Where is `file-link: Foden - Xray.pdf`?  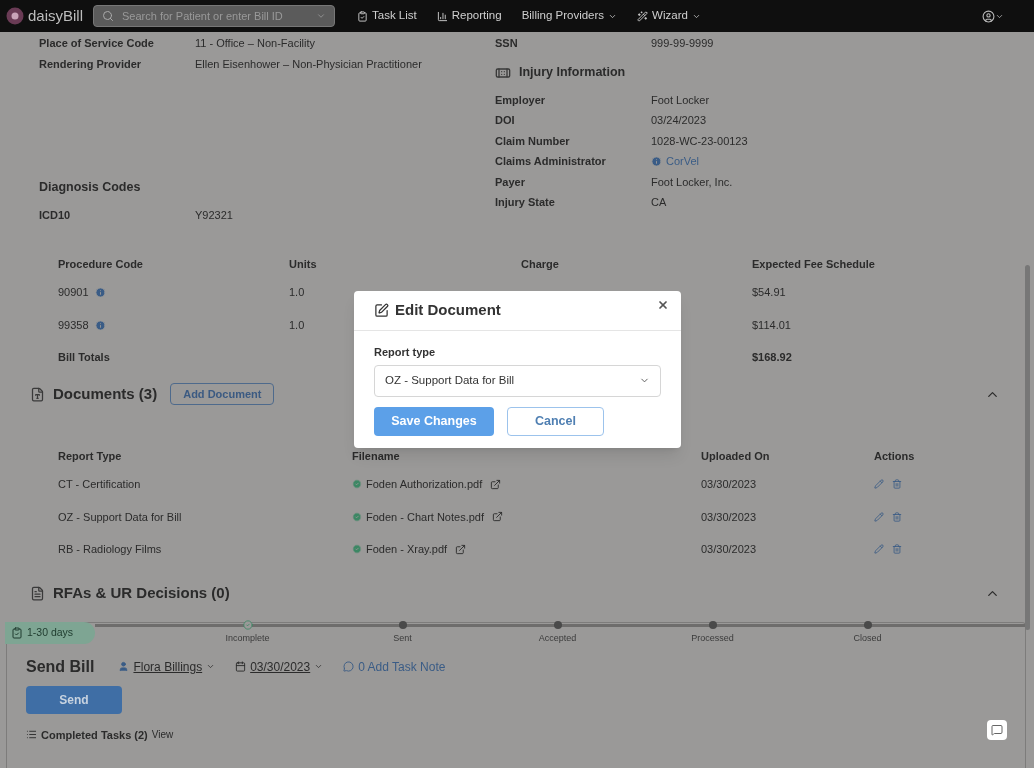 file-link: Foden - Xray.pdf is located at coordinates (407, 549).